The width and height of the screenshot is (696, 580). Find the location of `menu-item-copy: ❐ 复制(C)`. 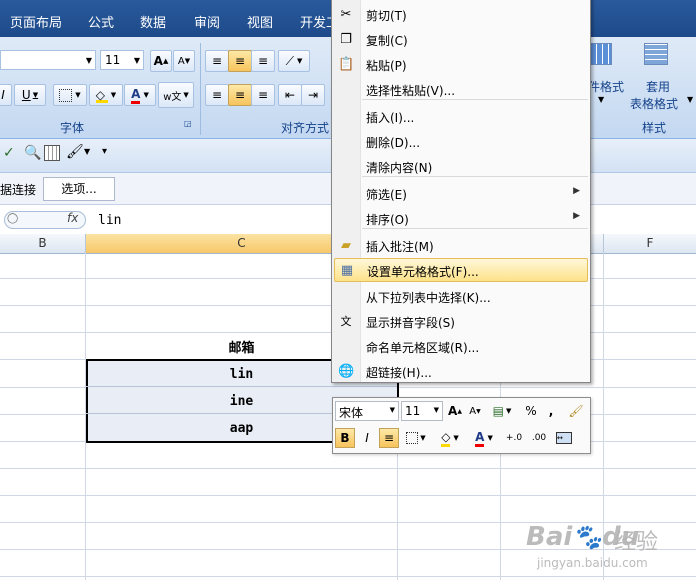

menu-item-copy: ❐ 复制(C) is located at coordinates (461, 40).